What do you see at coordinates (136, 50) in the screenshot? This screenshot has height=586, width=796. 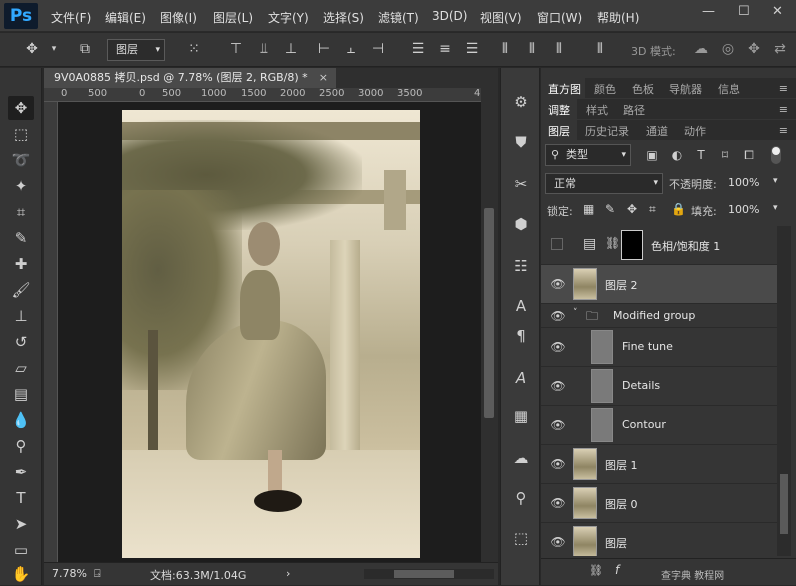 I see `auto-select-dropdown: 图层 ▾` at bounding box center [136, 50].